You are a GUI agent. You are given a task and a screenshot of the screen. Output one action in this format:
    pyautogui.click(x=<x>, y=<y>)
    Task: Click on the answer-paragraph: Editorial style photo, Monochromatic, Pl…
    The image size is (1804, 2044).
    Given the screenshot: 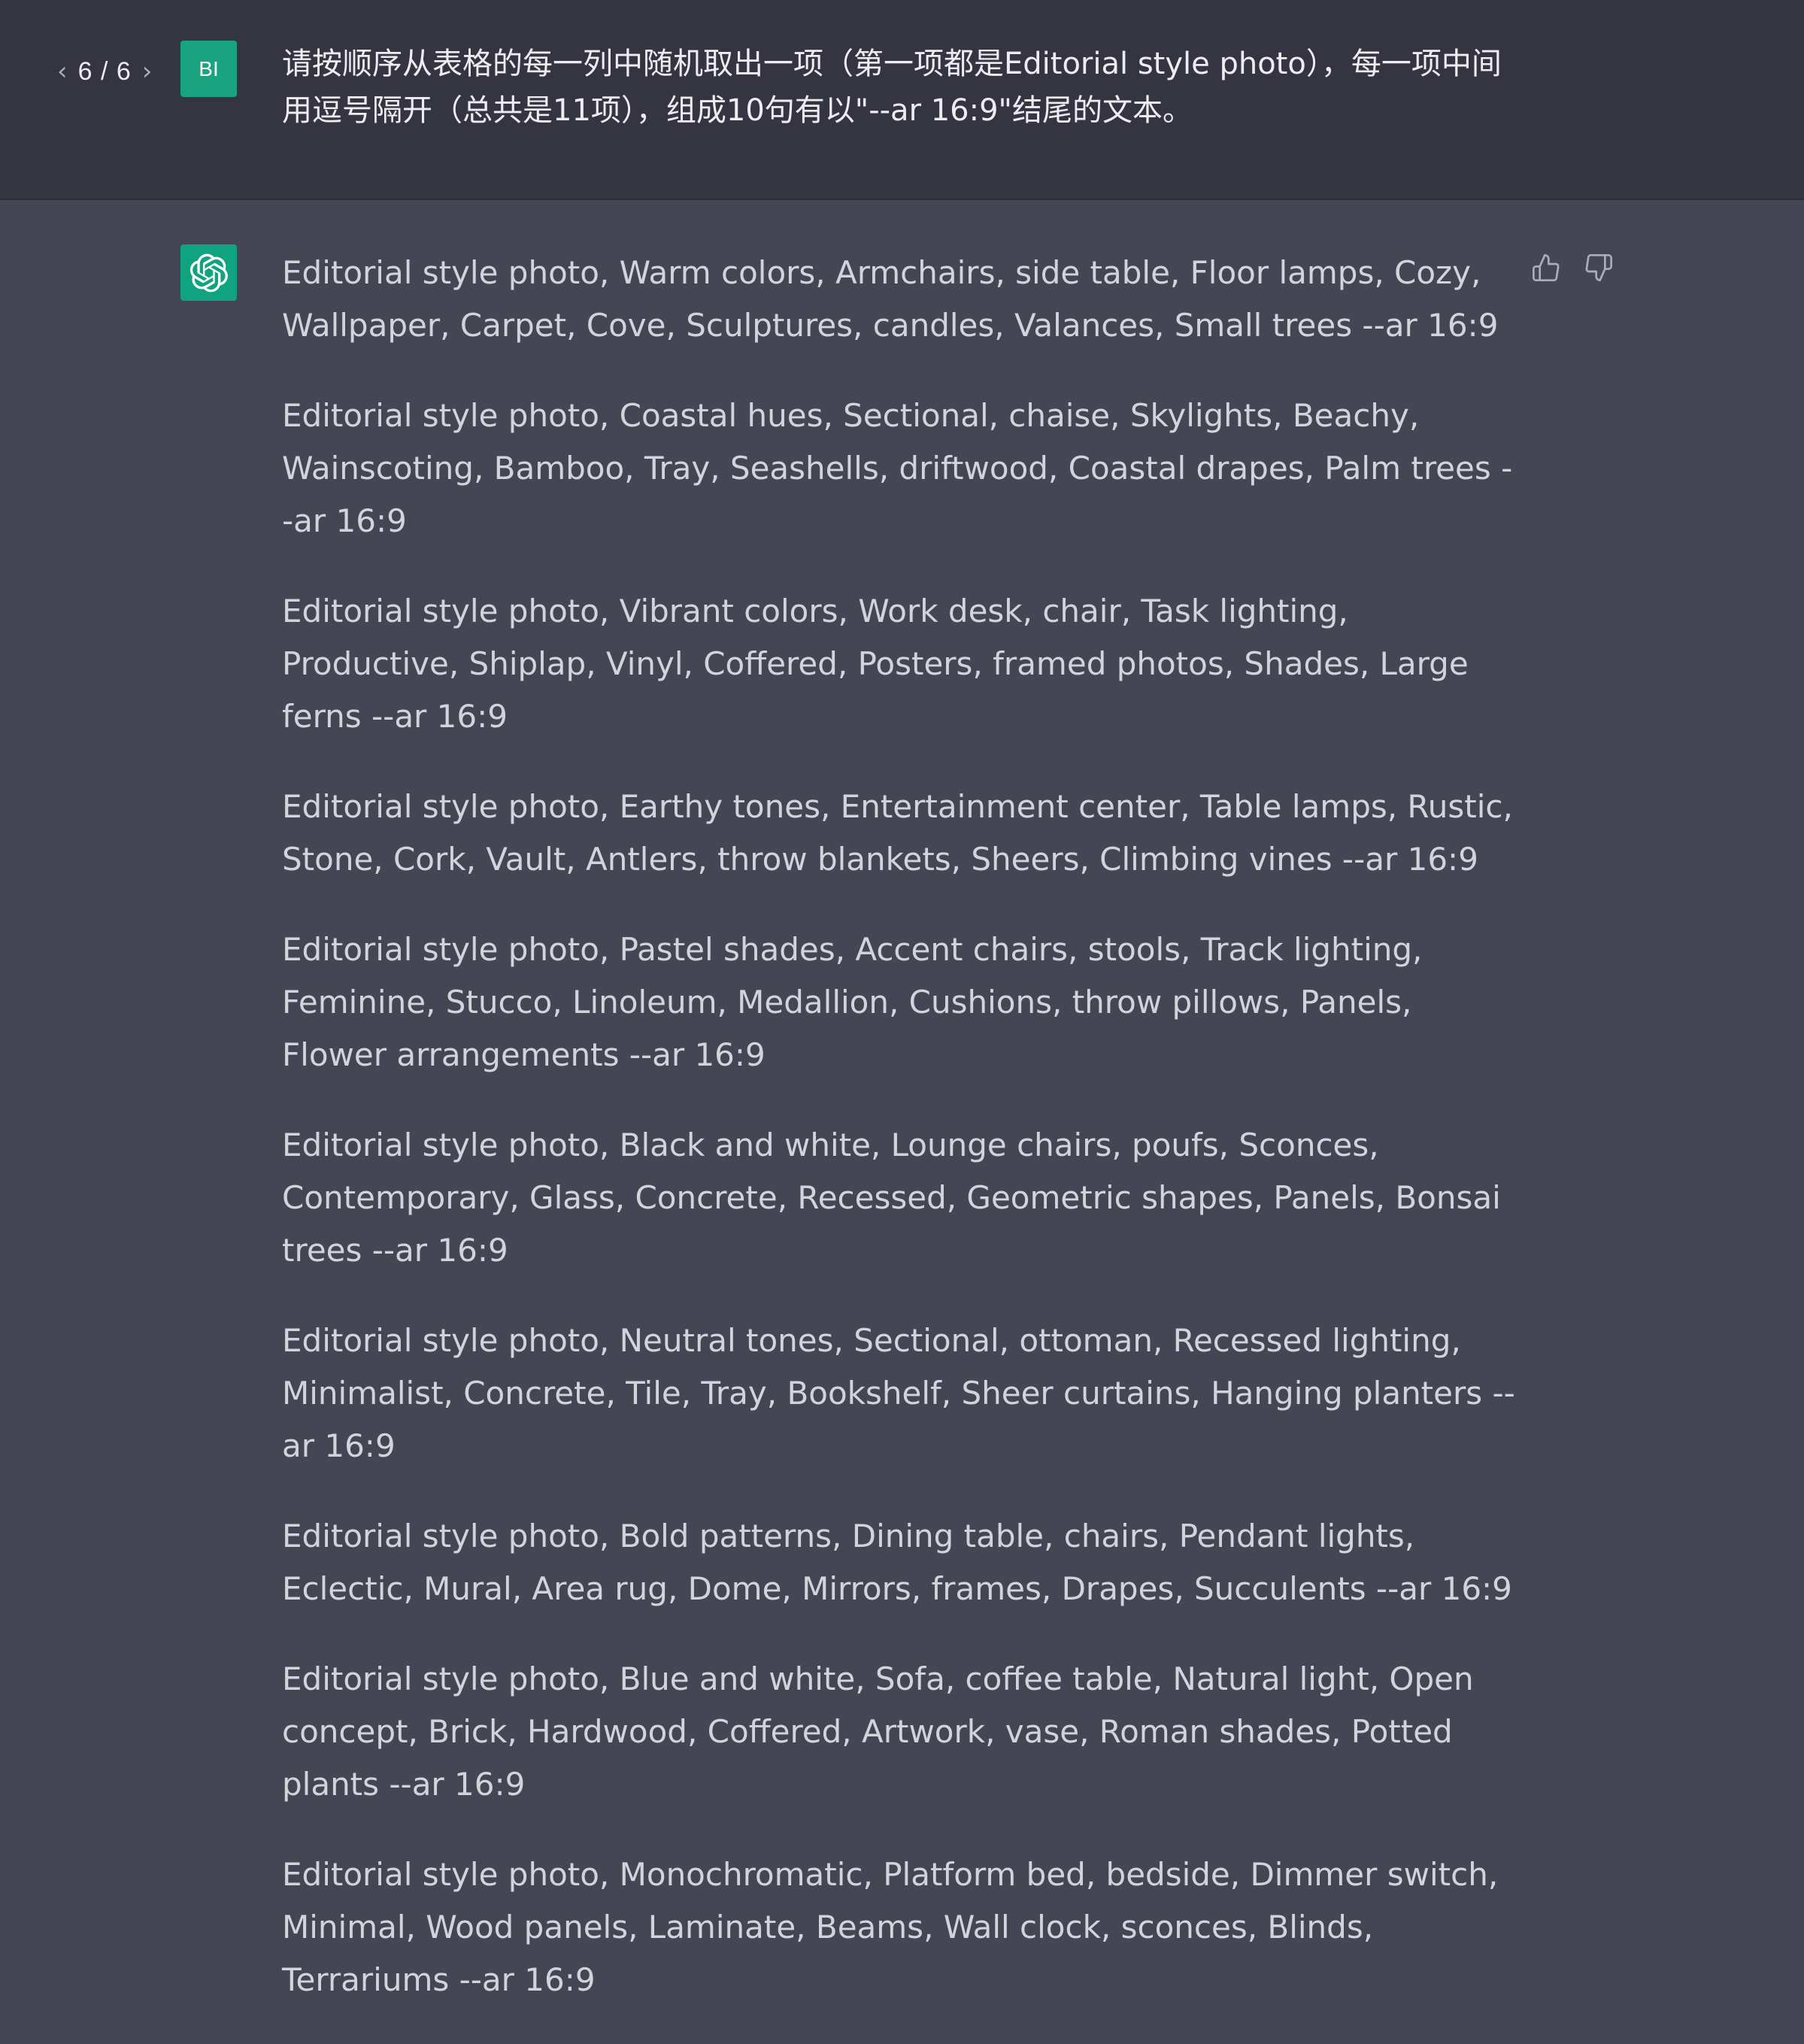 What is the action you would take?
    pyautogui.click(x=890, y=1927)
    